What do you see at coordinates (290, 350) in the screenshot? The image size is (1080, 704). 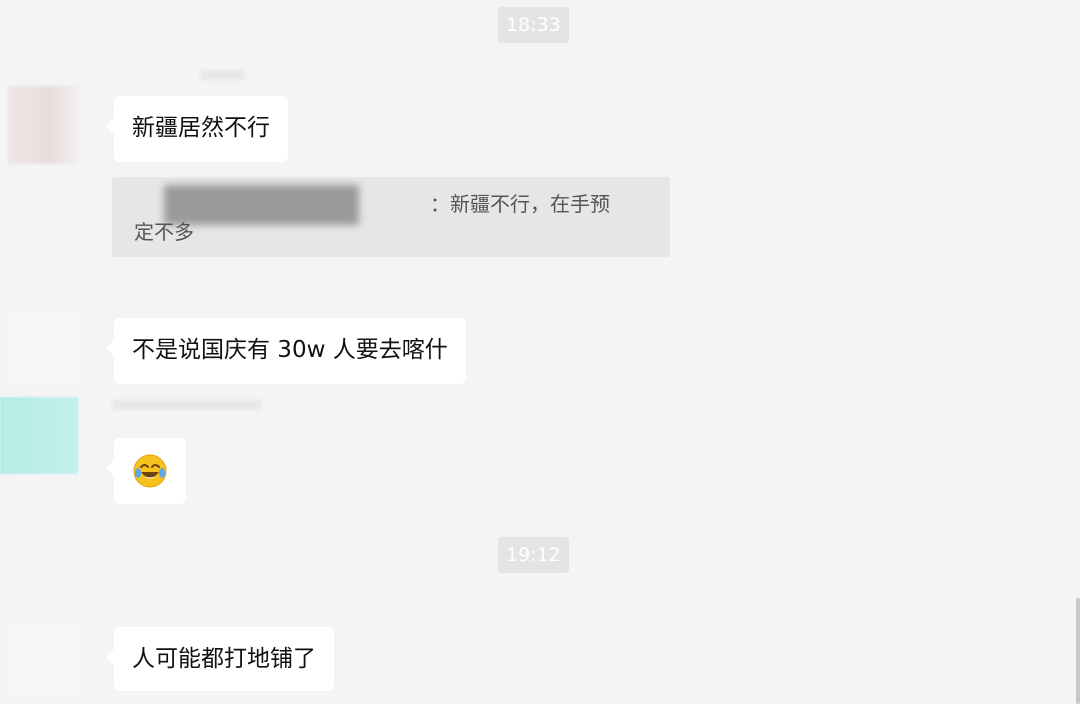 I see `message-text: 不是说国庆有 30w 人要去喀什` at bounding box center [290, 350].